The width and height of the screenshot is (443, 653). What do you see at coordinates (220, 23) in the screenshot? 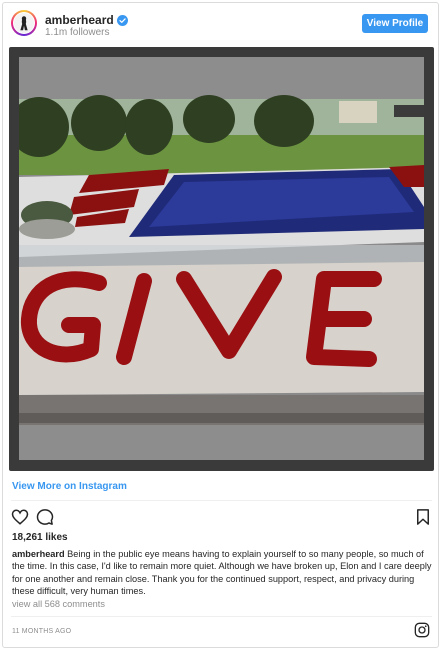
I see `post-header: amberheard 1.1m followers View Profile` at bounding box center [220, 23].